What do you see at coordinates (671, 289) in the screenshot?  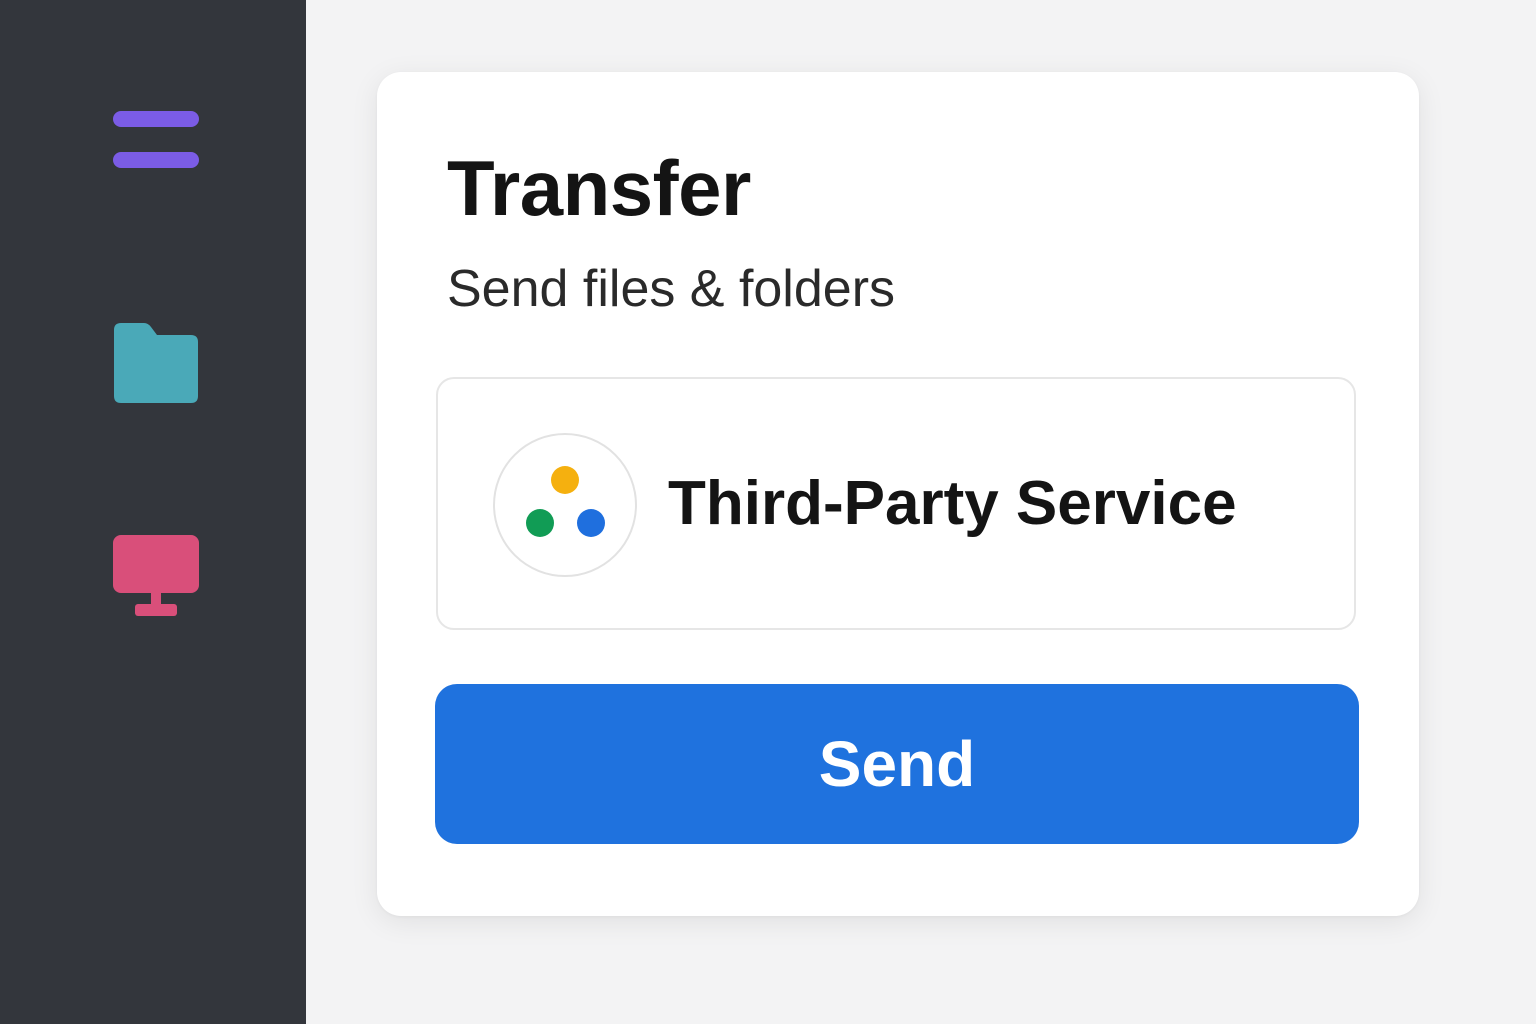 I see `page-subtitle: Send files & folders` at bounding box center [671, 289].